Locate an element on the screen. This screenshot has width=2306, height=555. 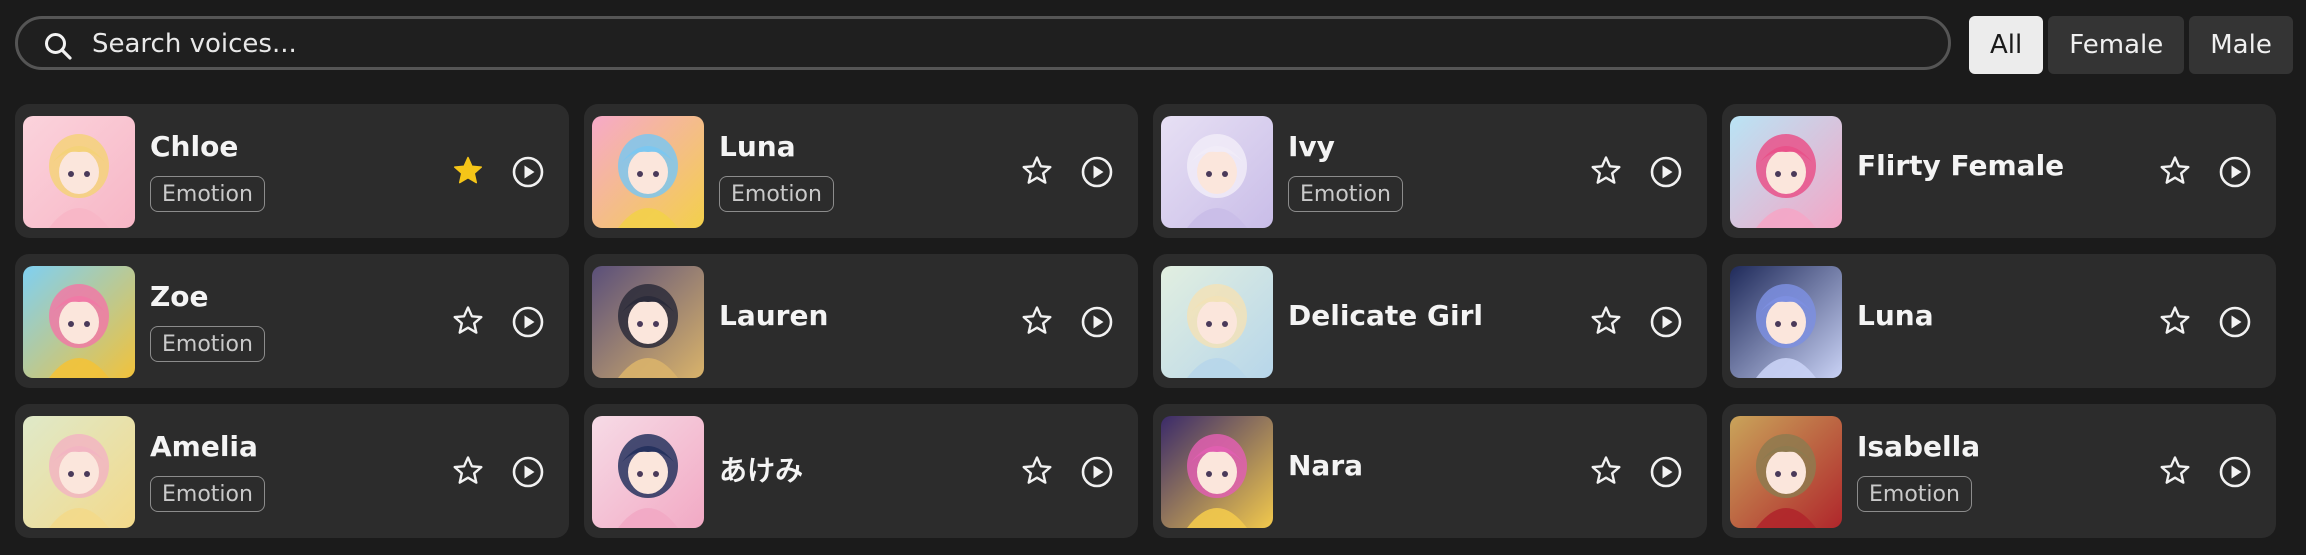
voice-card: Flirty Female is located at coordinates (1999, 171).